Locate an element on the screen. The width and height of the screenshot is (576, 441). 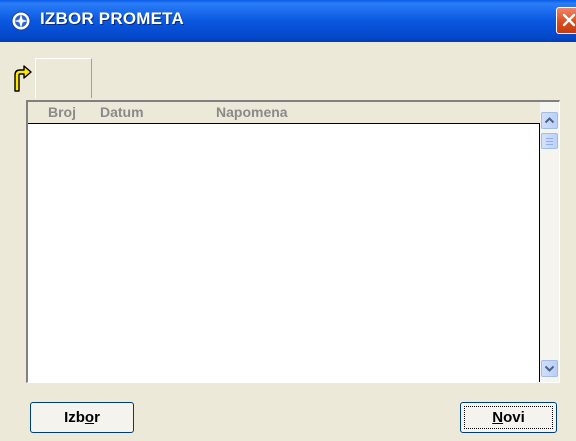
return-arrow-icon is located at coordinates (22, 78).